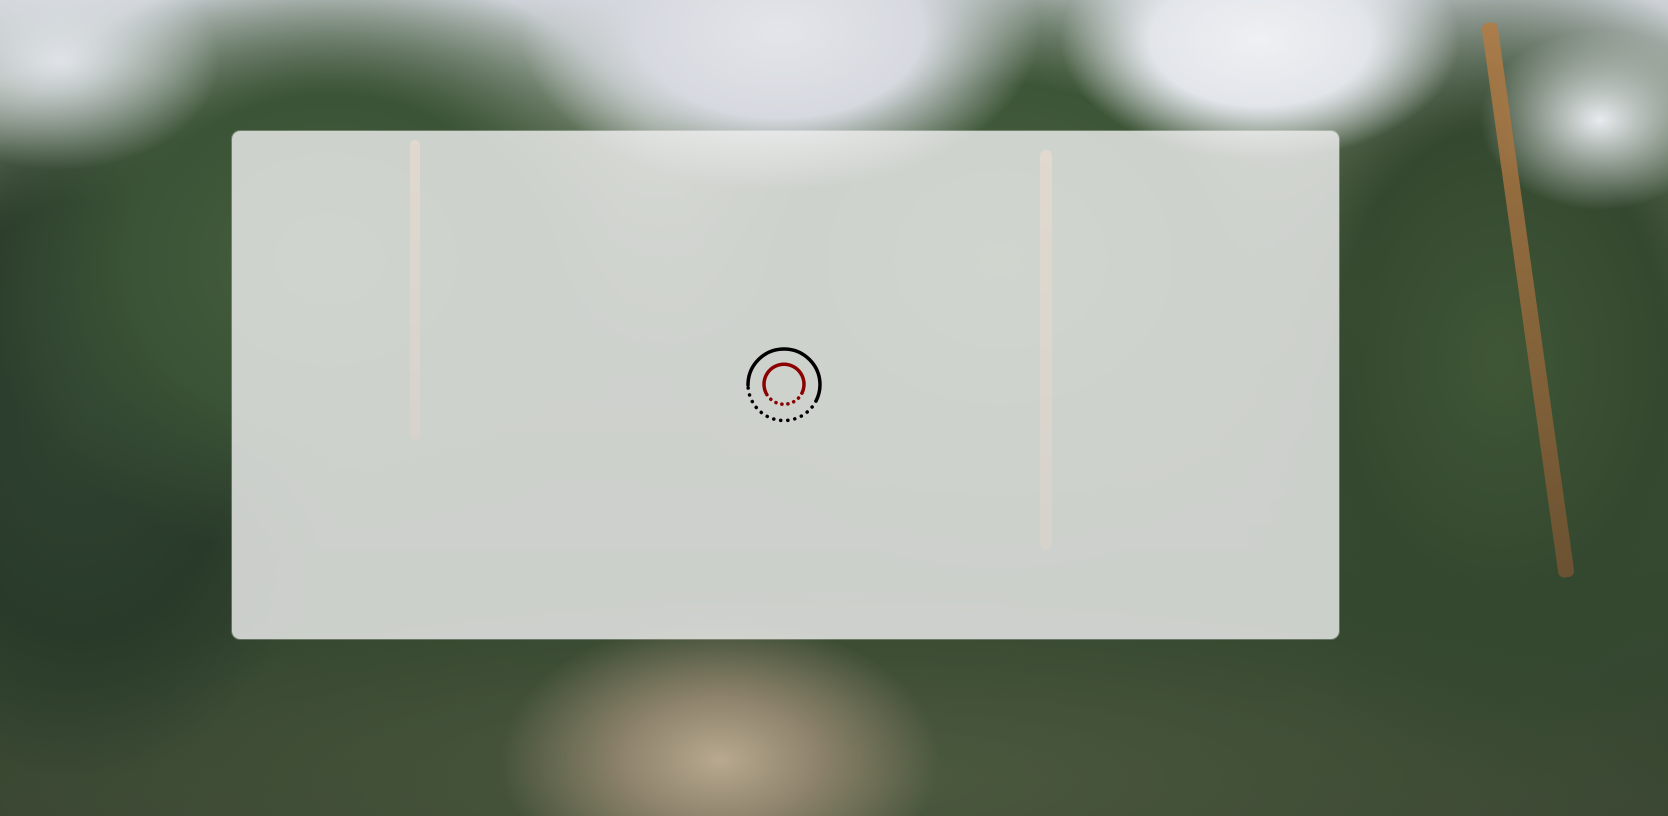 The width and height of the screenshot is (1668, 816). I want to click on loading-spinner-icon, so click(784, 385).